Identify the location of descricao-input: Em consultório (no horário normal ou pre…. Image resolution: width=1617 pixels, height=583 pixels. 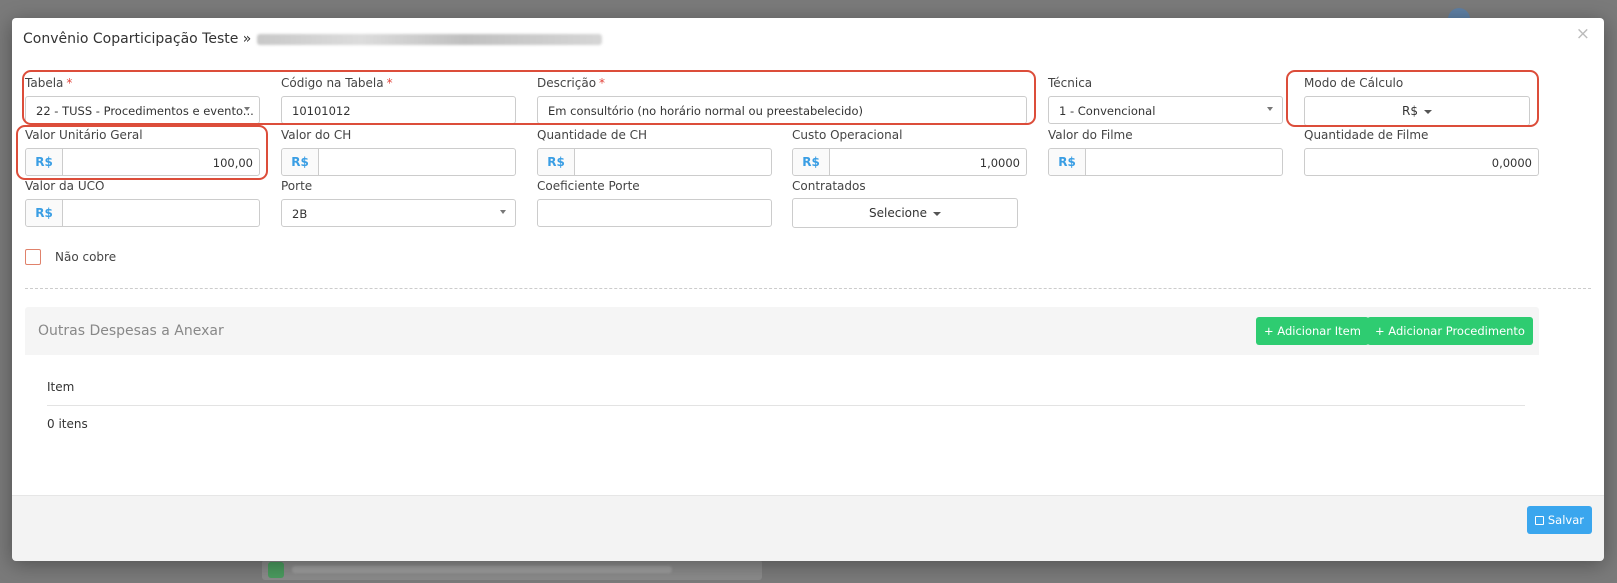
(782, 110).